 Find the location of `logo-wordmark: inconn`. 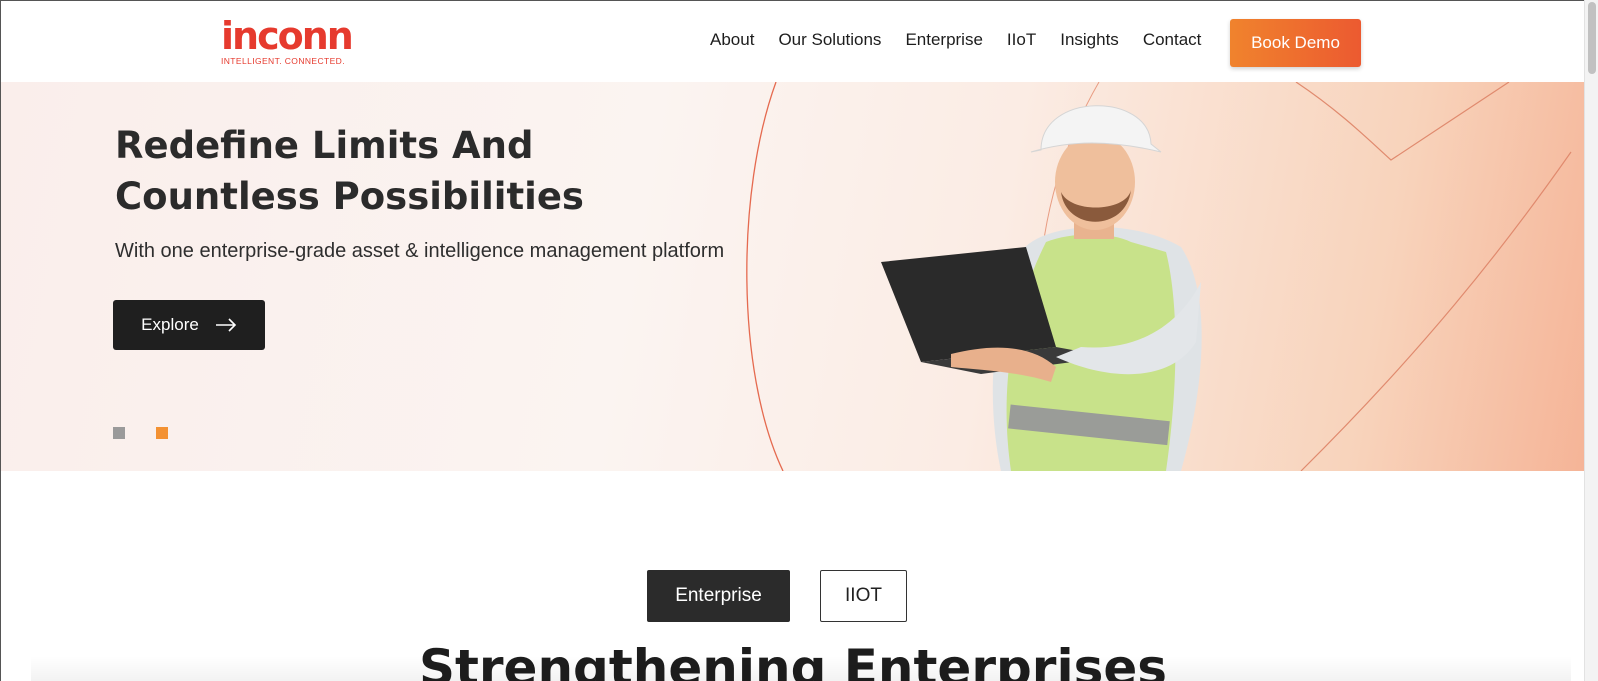

logo-wordmark: inconn is located at coordinates (287, 36).